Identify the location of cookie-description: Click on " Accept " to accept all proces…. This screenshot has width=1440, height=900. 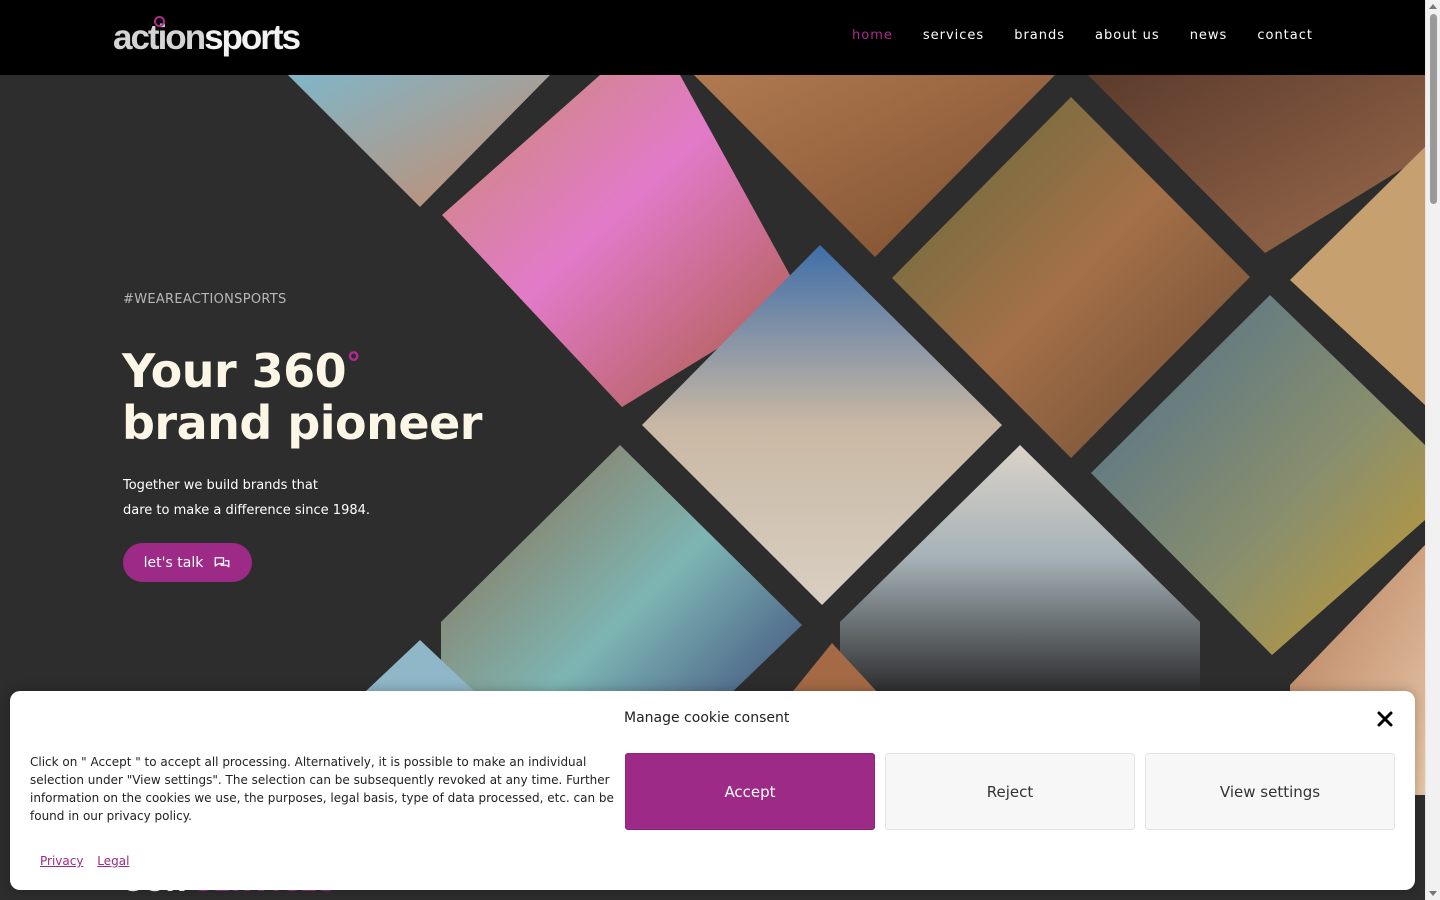
(322, 789).